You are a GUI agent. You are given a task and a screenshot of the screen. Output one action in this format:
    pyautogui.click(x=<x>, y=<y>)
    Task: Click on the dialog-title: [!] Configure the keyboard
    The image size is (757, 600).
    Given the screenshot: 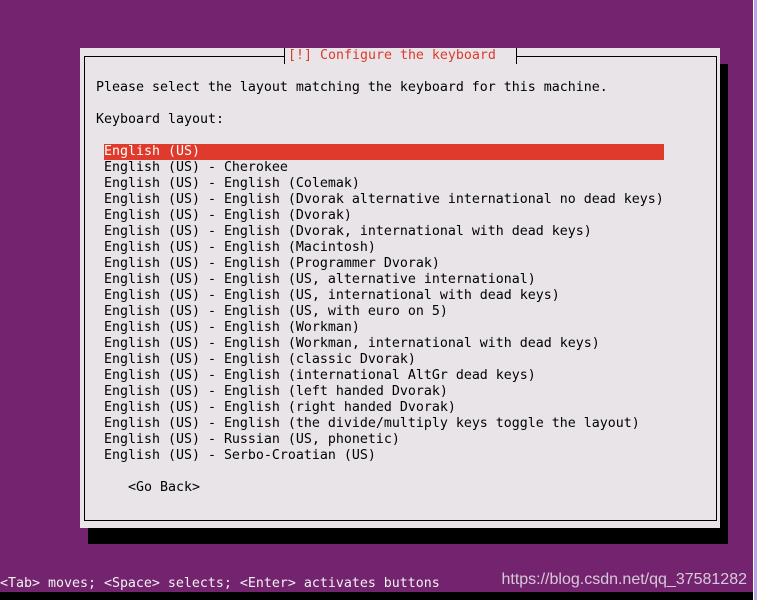 What is the action you would take?
    pyautogui.click(x=392, y=55)
    